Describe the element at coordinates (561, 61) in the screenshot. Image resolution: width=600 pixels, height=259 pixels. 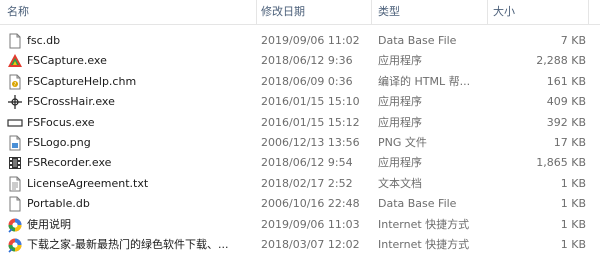
I see `file-size: 2,288 KB` at that location.